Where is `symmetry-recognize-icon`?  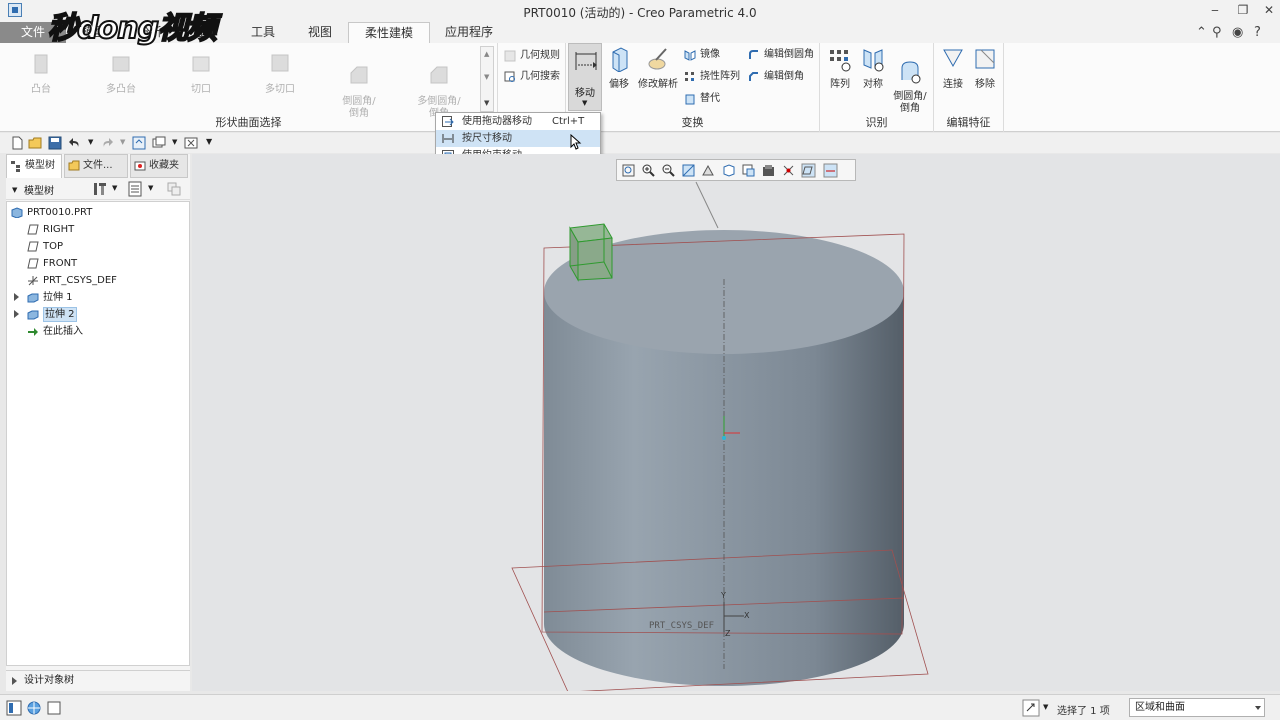 symmetry-recognize-icon is located at coordinates (873, 60).